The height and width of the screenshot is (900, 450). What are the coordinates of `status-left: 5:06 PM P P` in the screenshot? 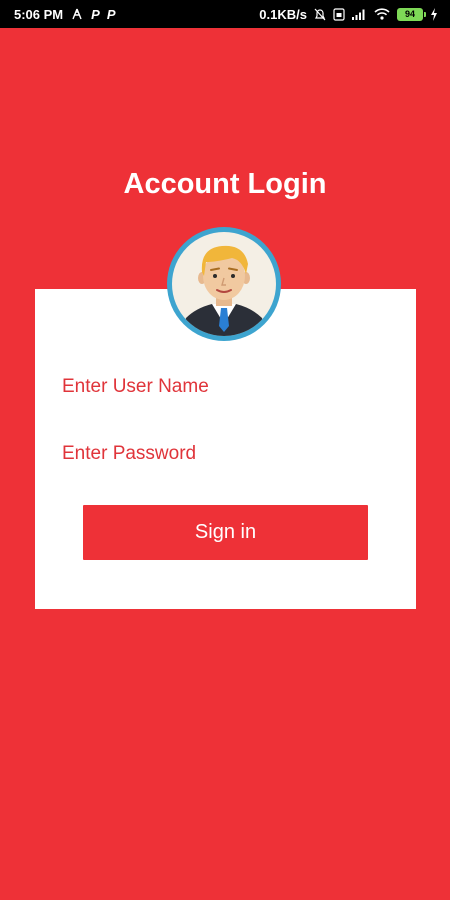 It's located at (64, 14).